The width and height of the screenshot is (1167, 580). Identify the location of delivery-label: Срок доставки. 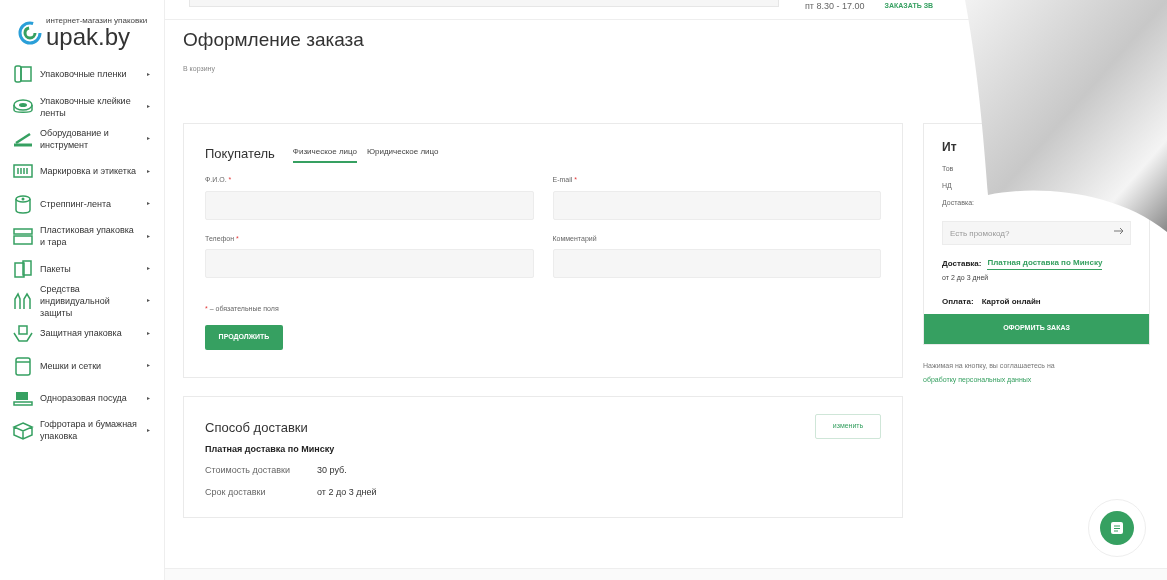
(236, 492).